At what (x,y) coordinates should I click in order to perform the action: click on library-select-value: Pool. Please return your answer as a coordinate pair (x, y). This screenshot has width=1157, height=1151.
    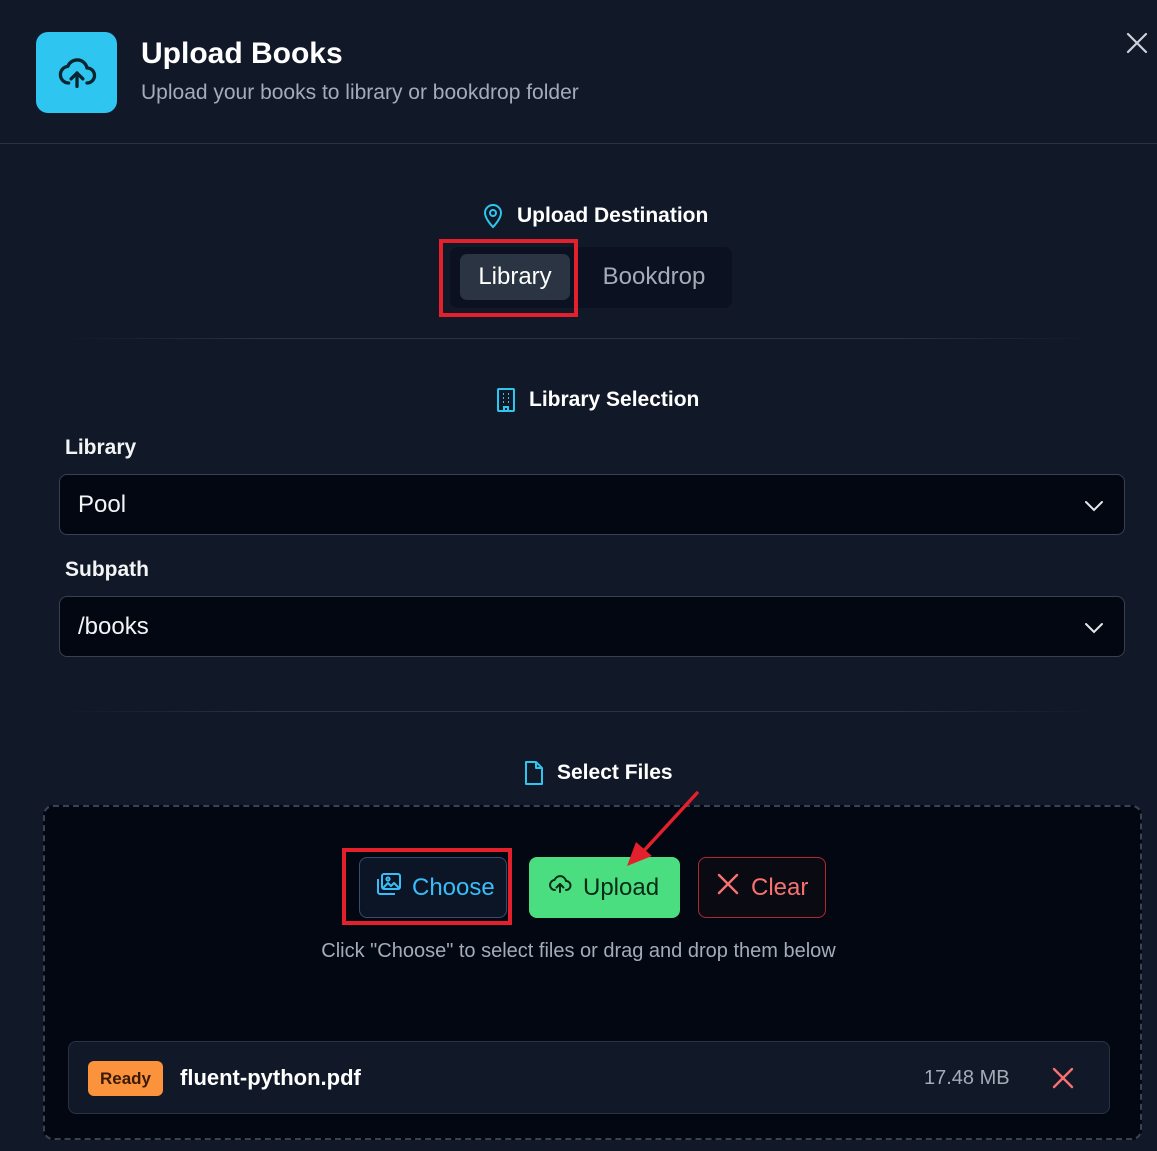
    Looking at the image, I should click on (102, 504).